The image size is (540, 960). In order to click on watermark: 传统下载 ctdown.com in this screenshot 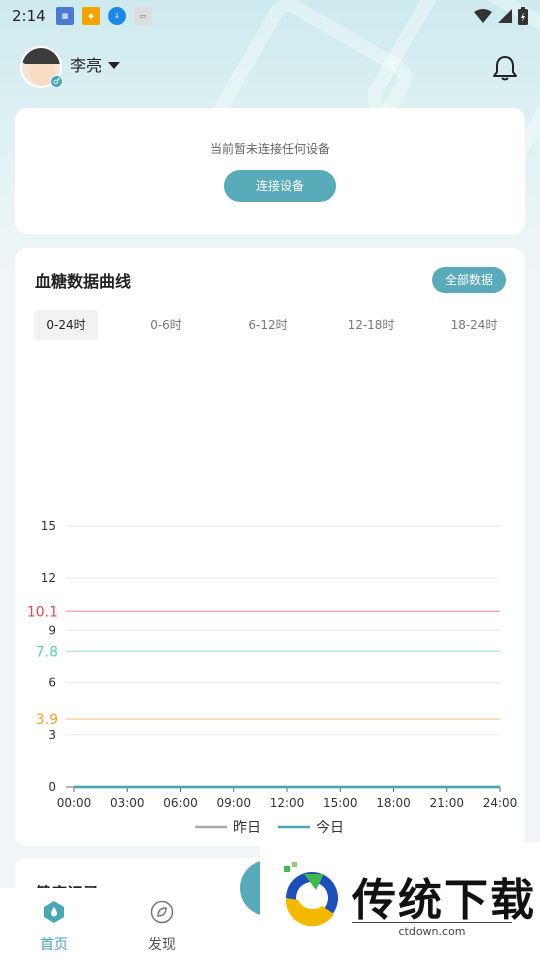, I will do `click(400, 901)`.